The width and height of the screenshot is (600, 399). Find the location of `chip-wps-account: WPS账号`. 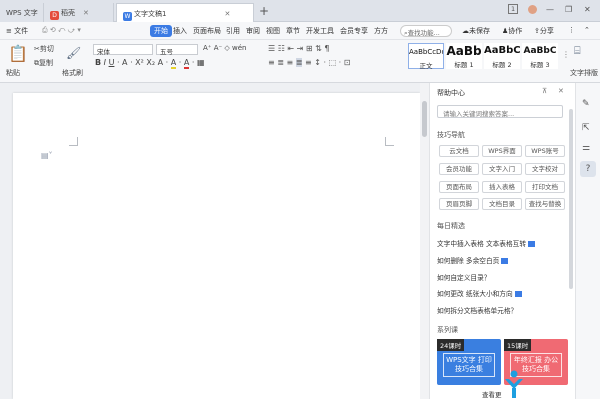

chip-wps-account: WPS账号 is located at coordinates (545, 151).